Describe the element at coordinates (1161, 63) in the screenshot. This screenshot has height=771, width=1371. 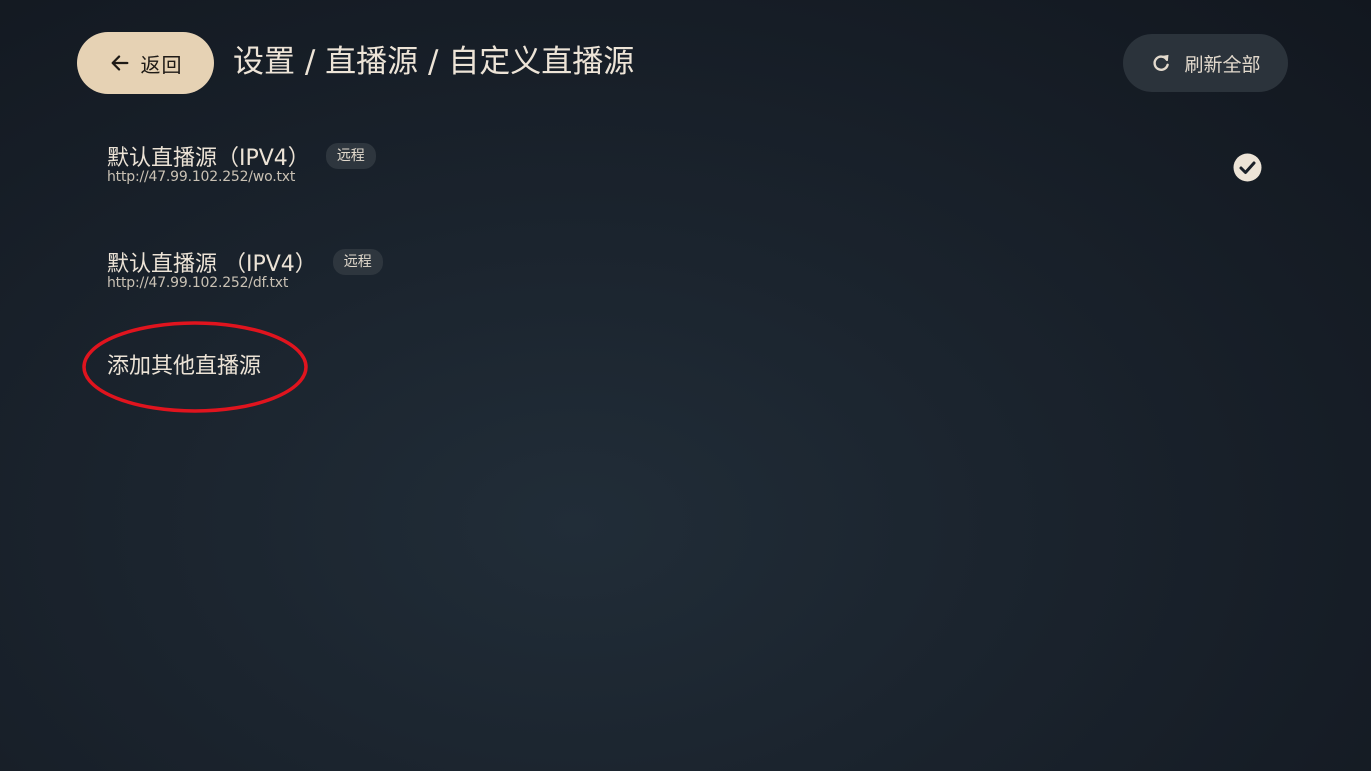
I see `refresh-icon` at that location.